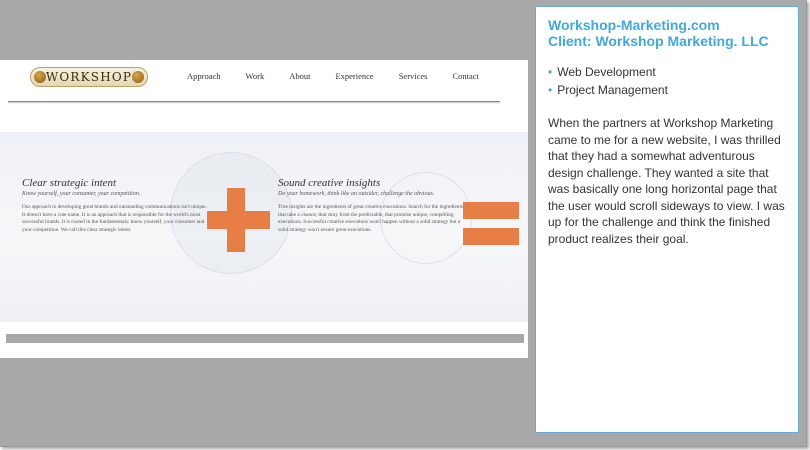  What do you see at coordinates (238, 220) in the screenshot?
I see `plus-icon` at bounding box center [238, 220].